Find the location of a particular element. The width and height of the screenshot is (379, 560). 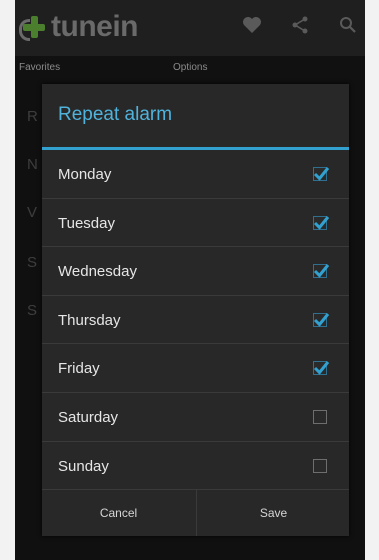

tunein-logo-icon is located at coordinates (34, 27).